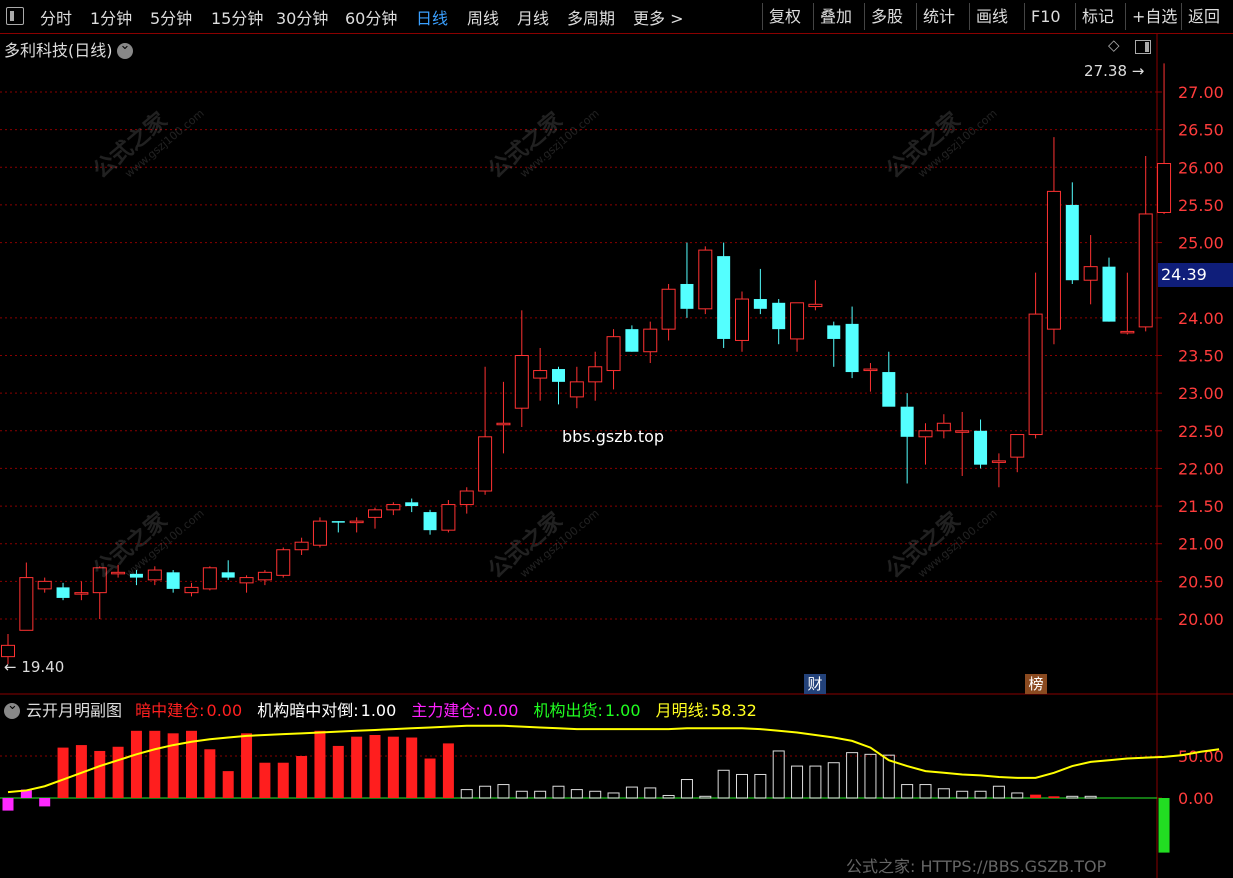  I want to click on period-tab: 分时, so click(56, 17).